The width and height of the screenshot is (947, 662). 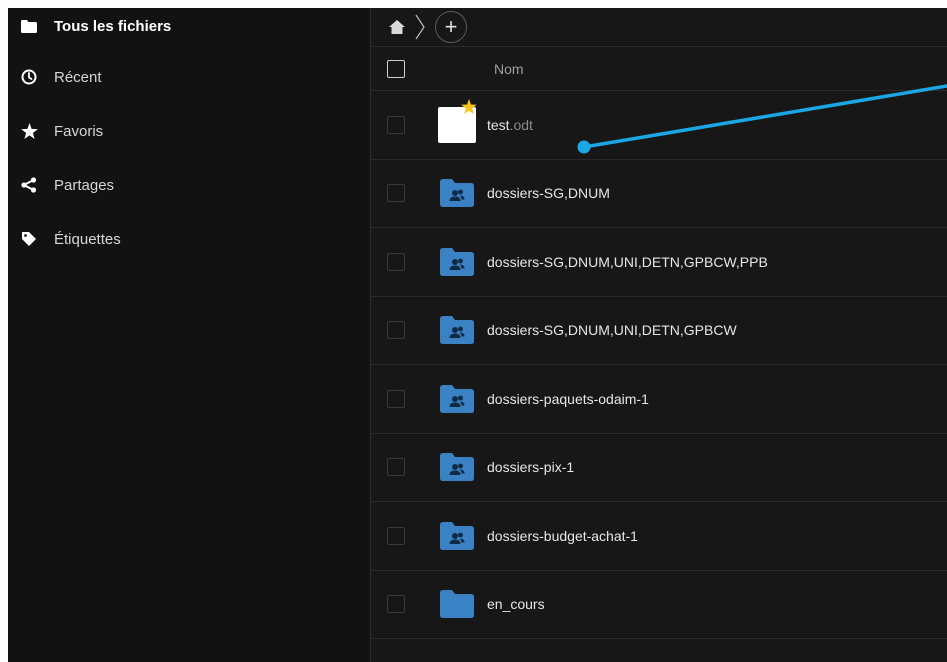 I want to click on sidebar-item-label: Partages, so click(x=84, y=185).